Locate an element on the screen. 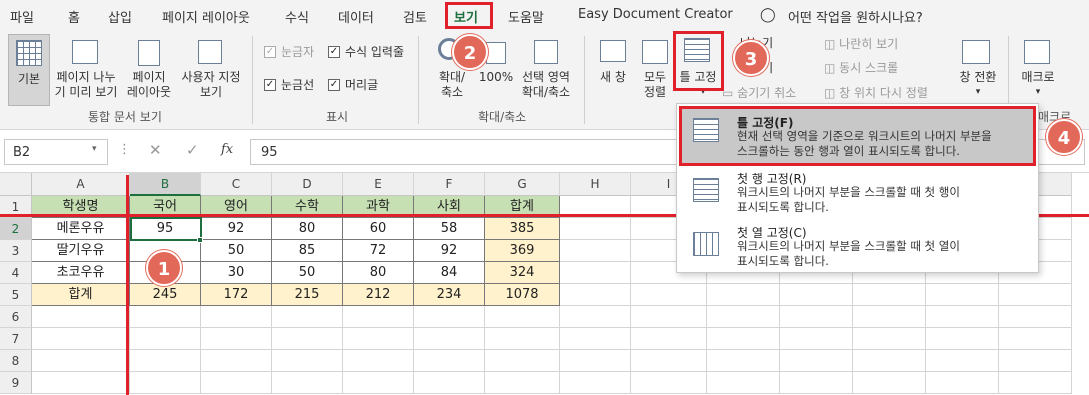 The height and width of the screenshot is (395, 1089). zoom-to-selection-button: 선택 영역 확대/축소 is located at coordinates (546, 85).